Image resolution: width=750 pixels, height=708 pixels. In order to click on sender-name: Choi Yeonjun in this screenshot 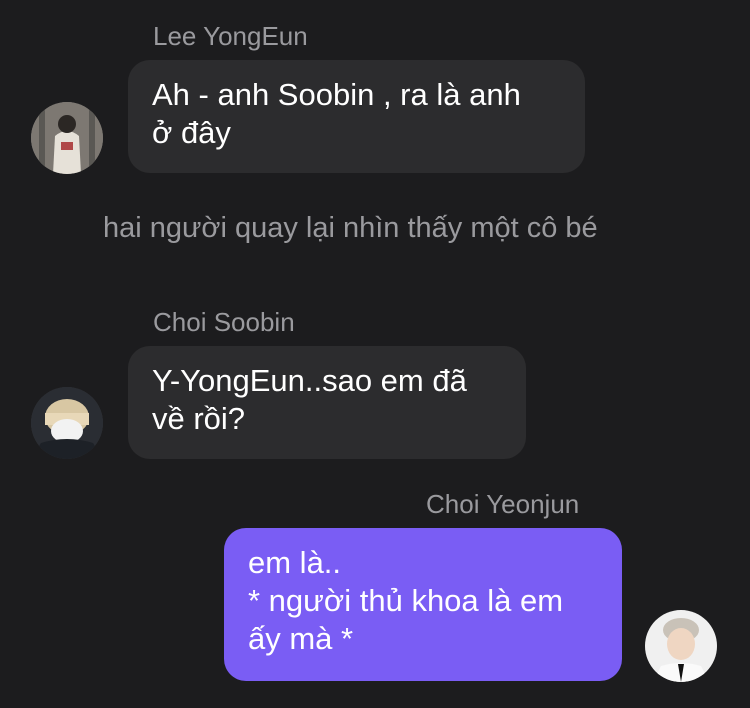, I will do `click(503, 504)`.